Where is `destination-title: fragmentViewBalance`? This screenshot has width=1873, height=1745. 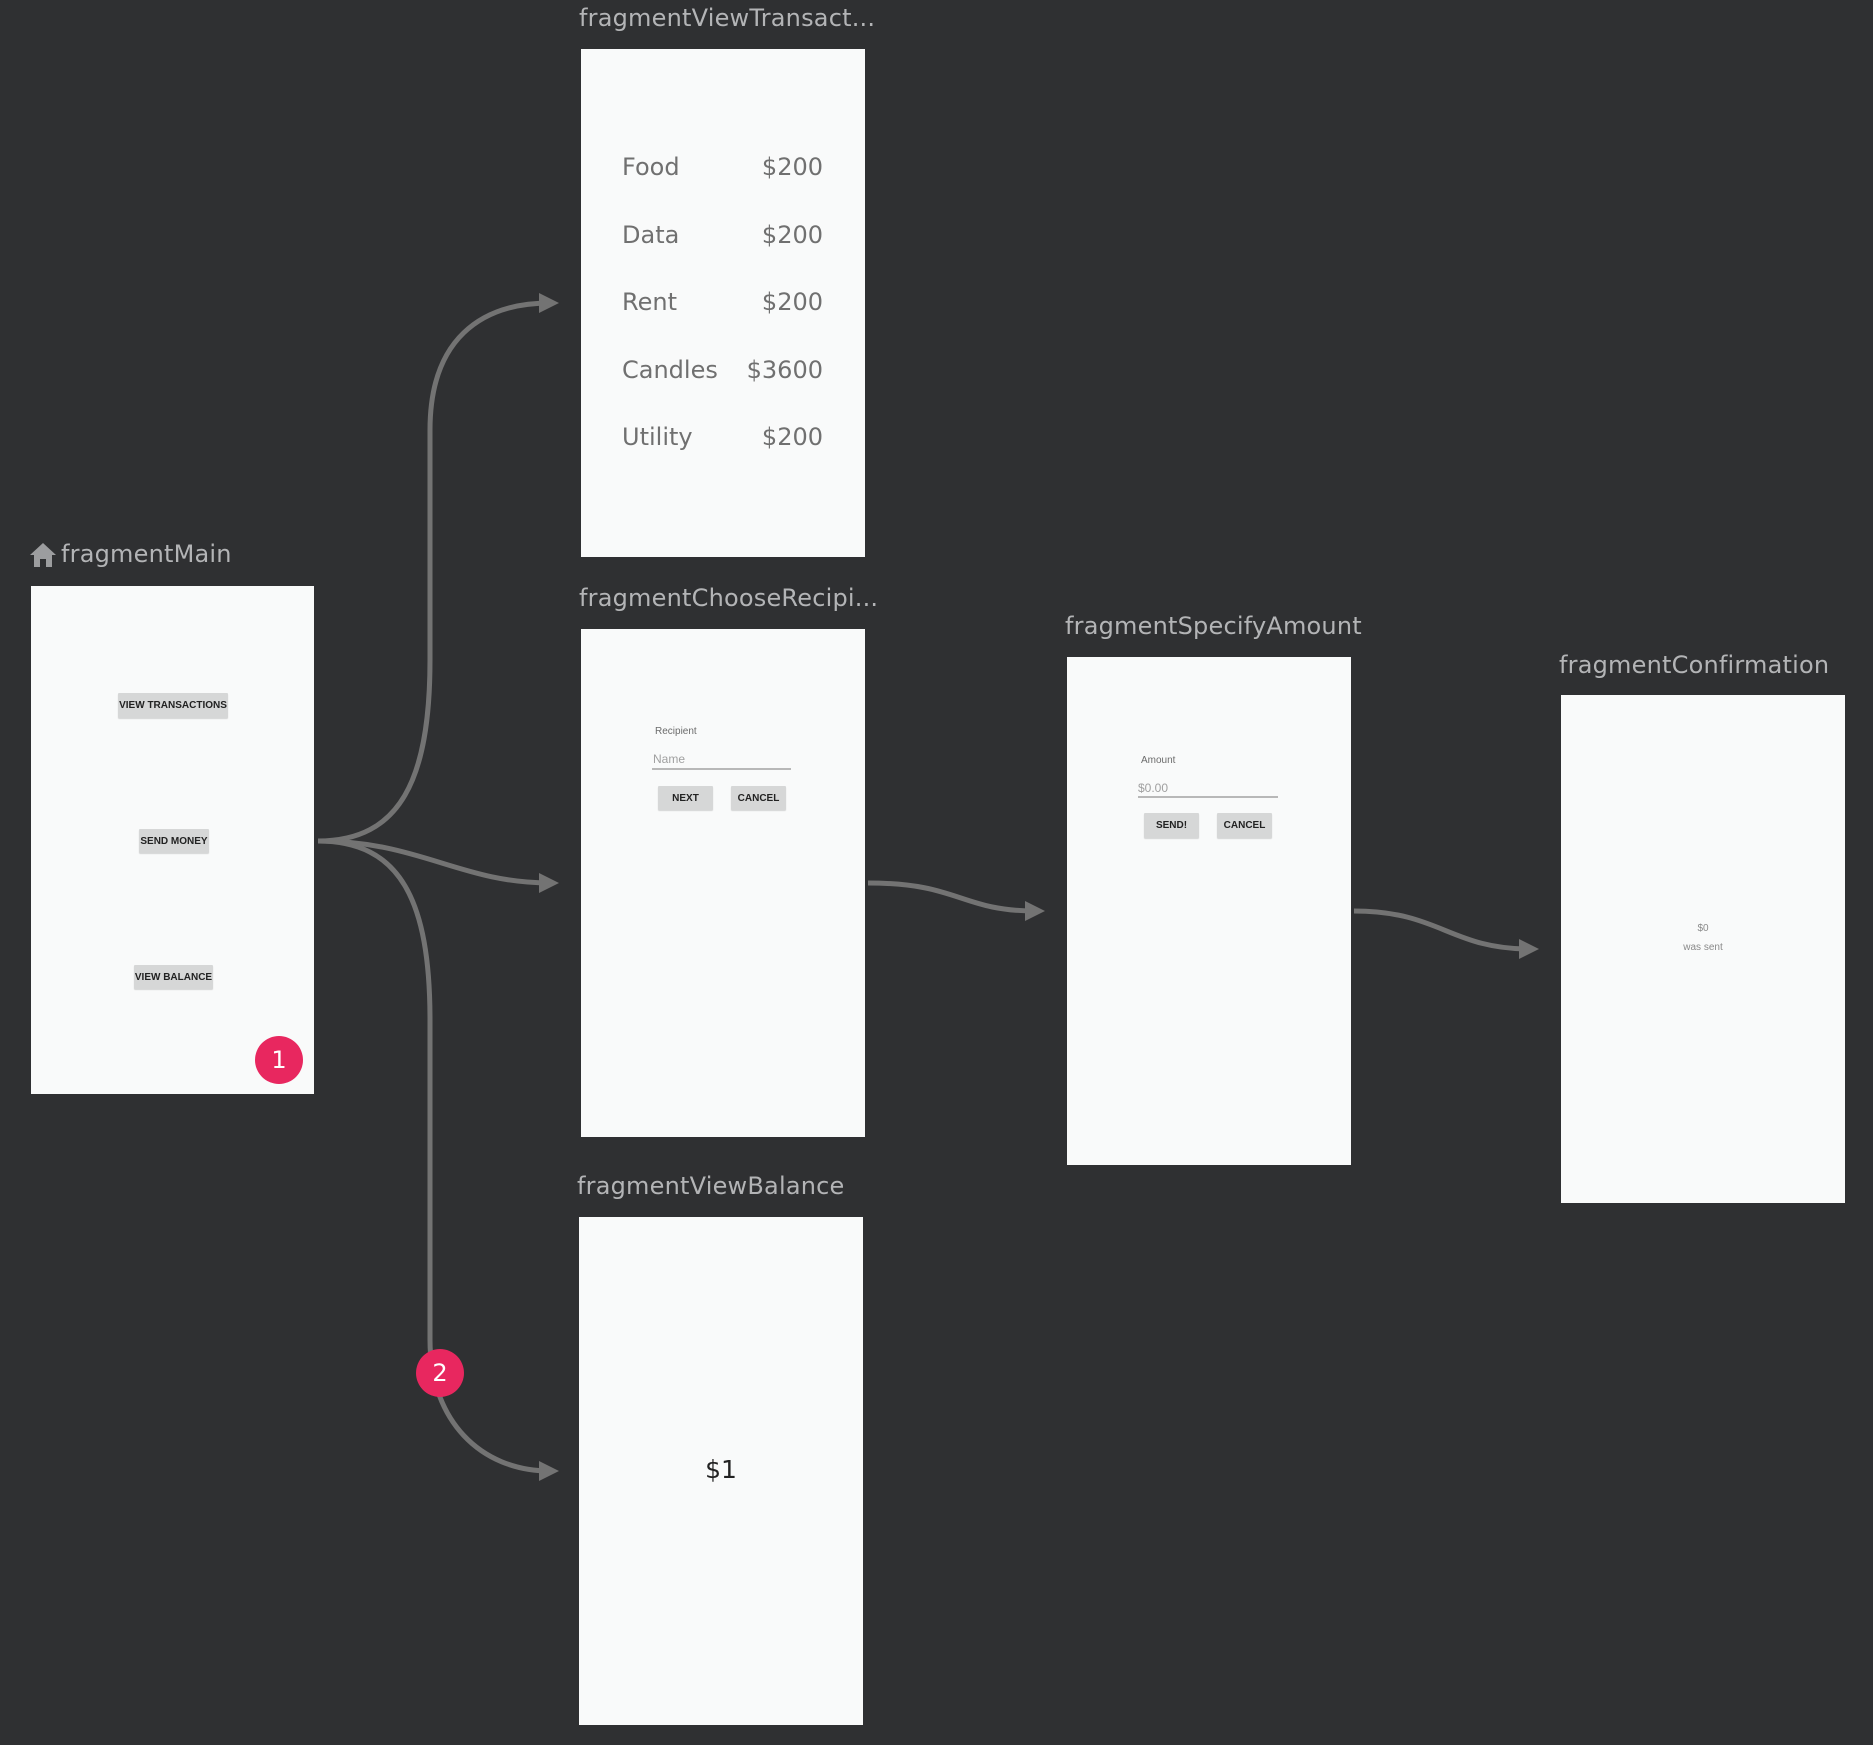
destination-title: fragmentViewBalance is located at coordinates (711, 1186).